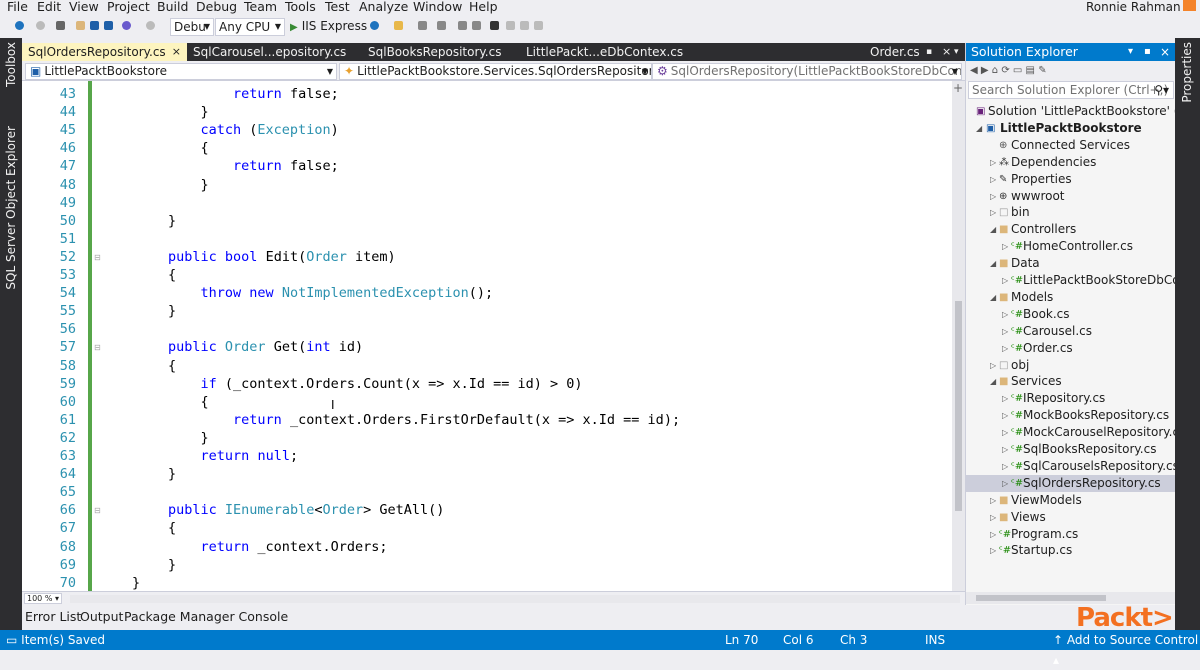 This screenshot has height=670, width=1200. Describe the element at coordinates (1071, 314) in the screenshot. I see `tree-item: ▷ ᶜ# Book.cs` at that location.